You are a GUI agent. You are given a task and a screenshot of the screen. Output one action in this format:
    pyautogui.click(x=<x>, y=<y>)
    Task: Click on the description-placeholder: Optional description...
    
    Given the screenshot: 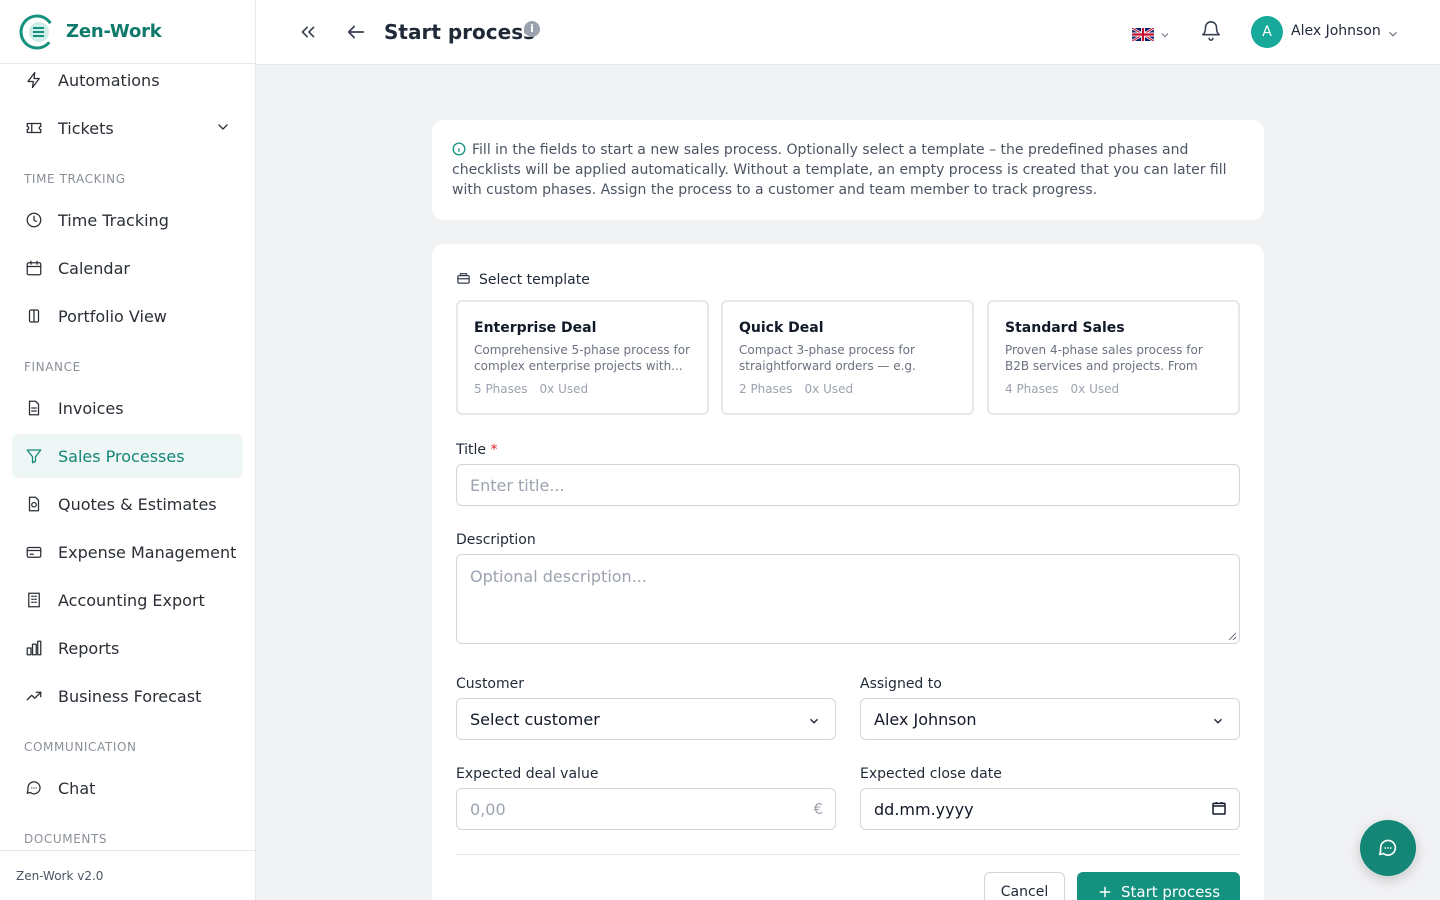 What is the action you would take?
    pyautogui.click(x=558, y=576)
    